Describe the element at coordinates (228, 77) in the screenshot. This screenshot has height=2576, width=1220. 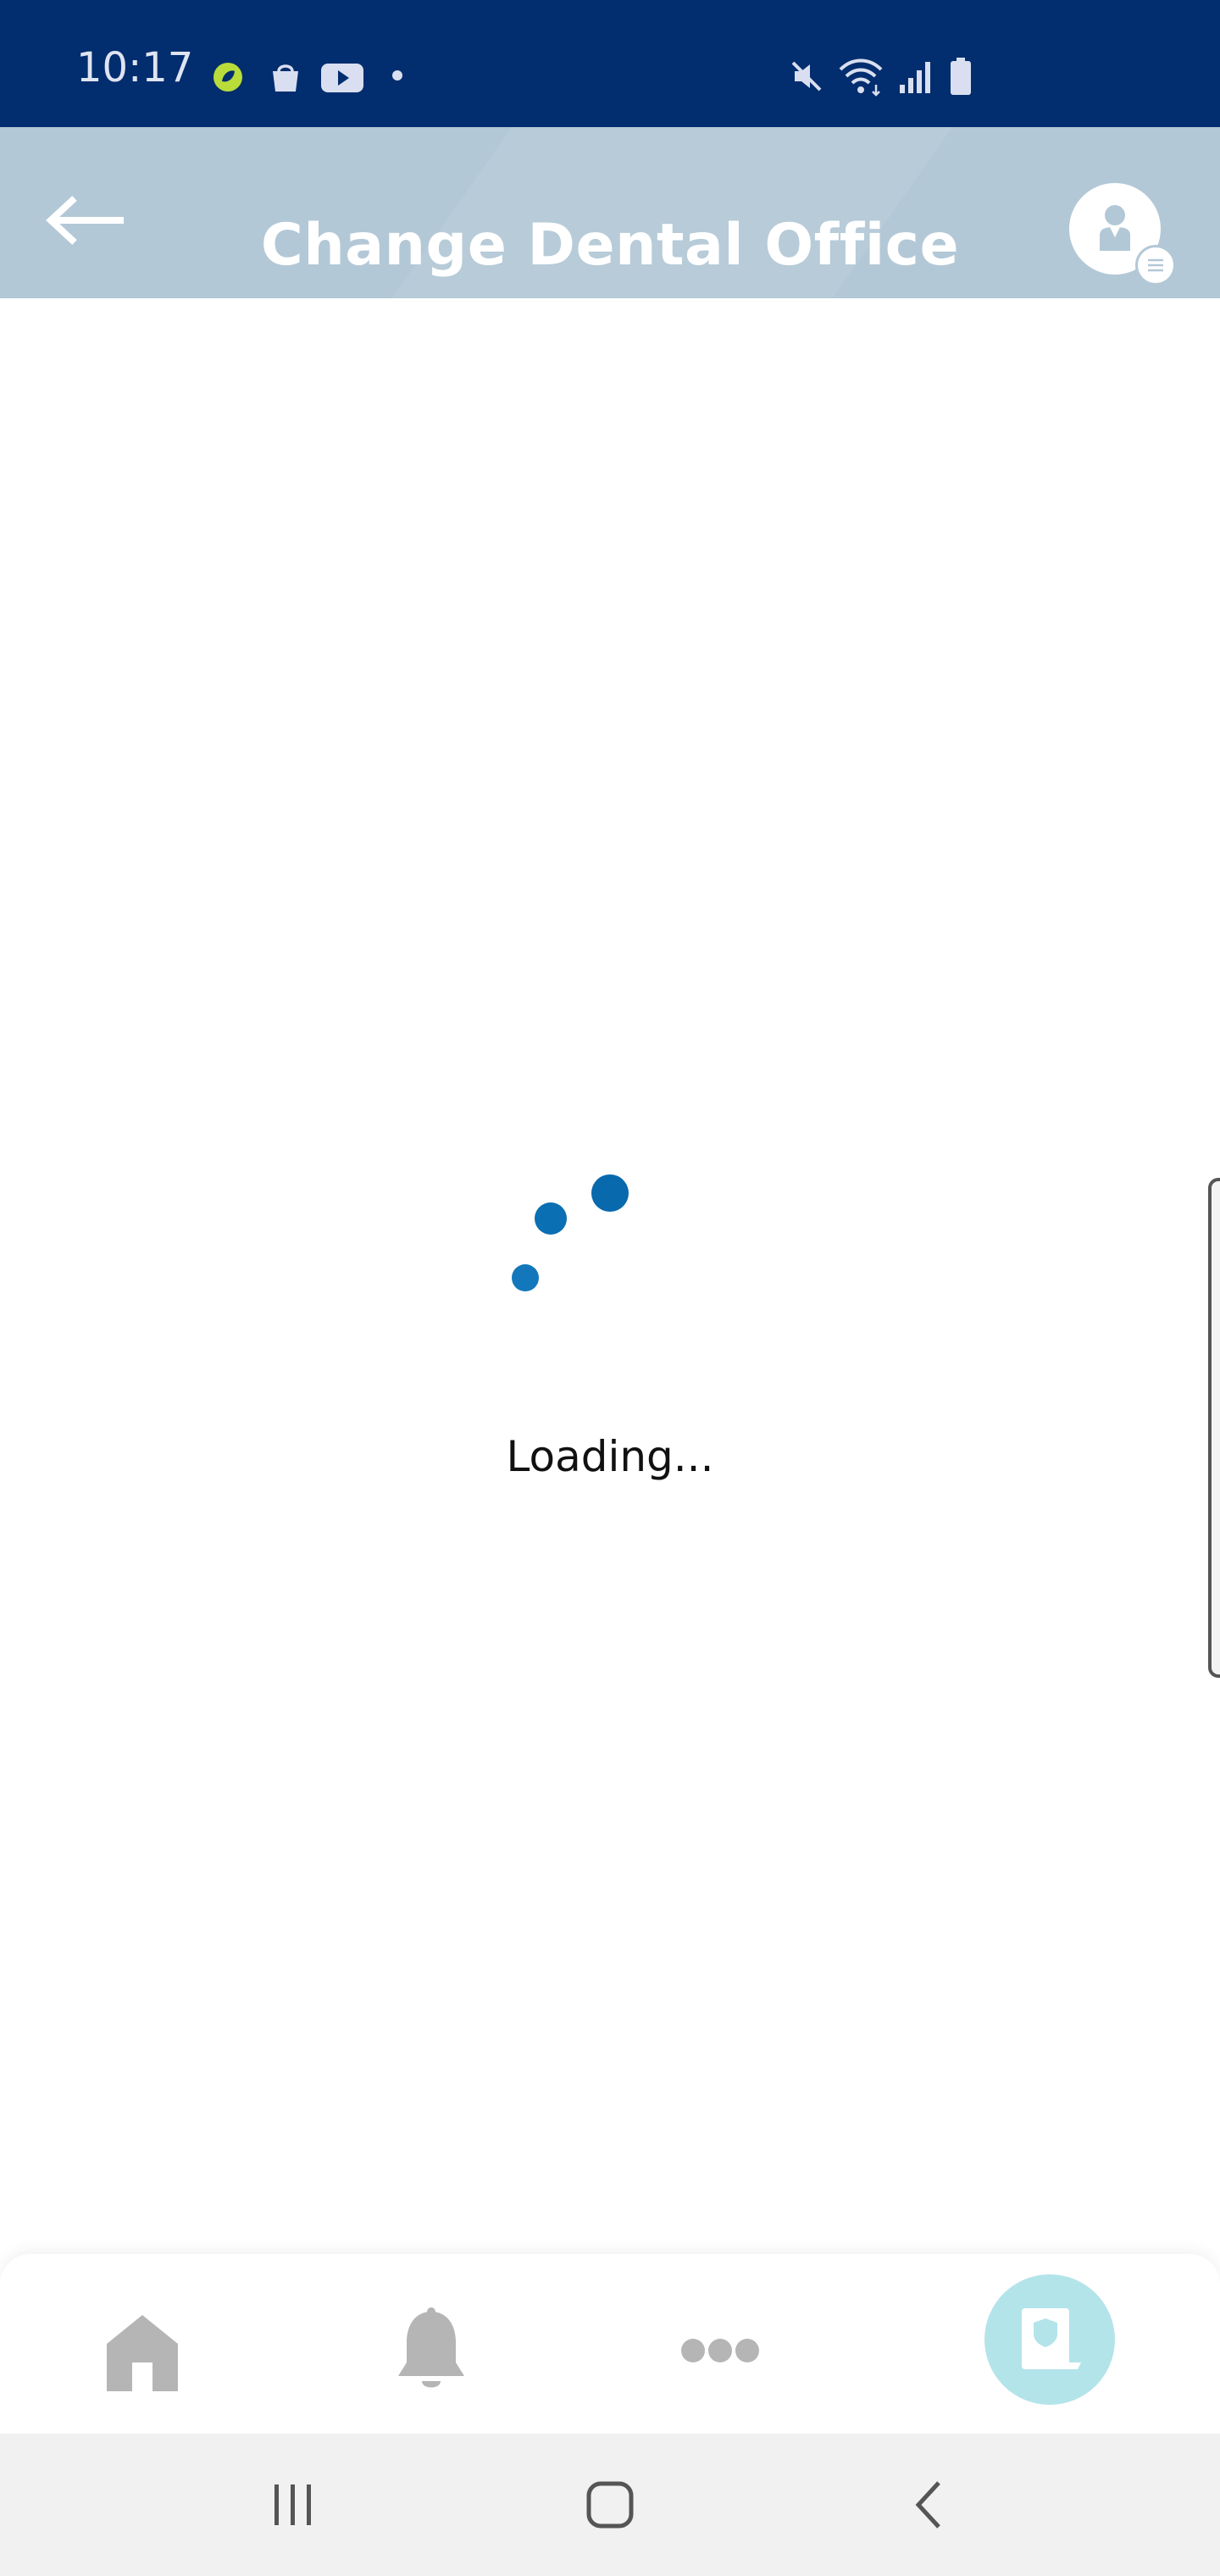
I see `app-notification-icon` at that location.